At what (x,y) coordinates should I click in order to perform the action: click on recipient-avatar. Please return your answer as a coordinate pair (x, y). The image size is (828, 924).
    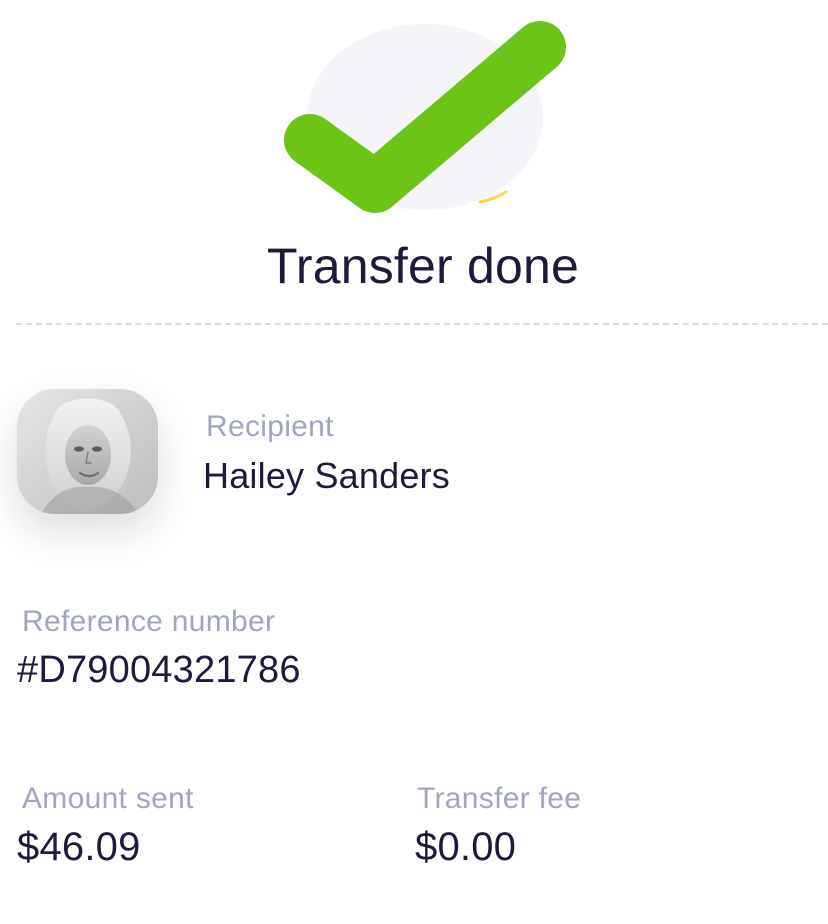
    Looking at the image, I should click on (87, 451).